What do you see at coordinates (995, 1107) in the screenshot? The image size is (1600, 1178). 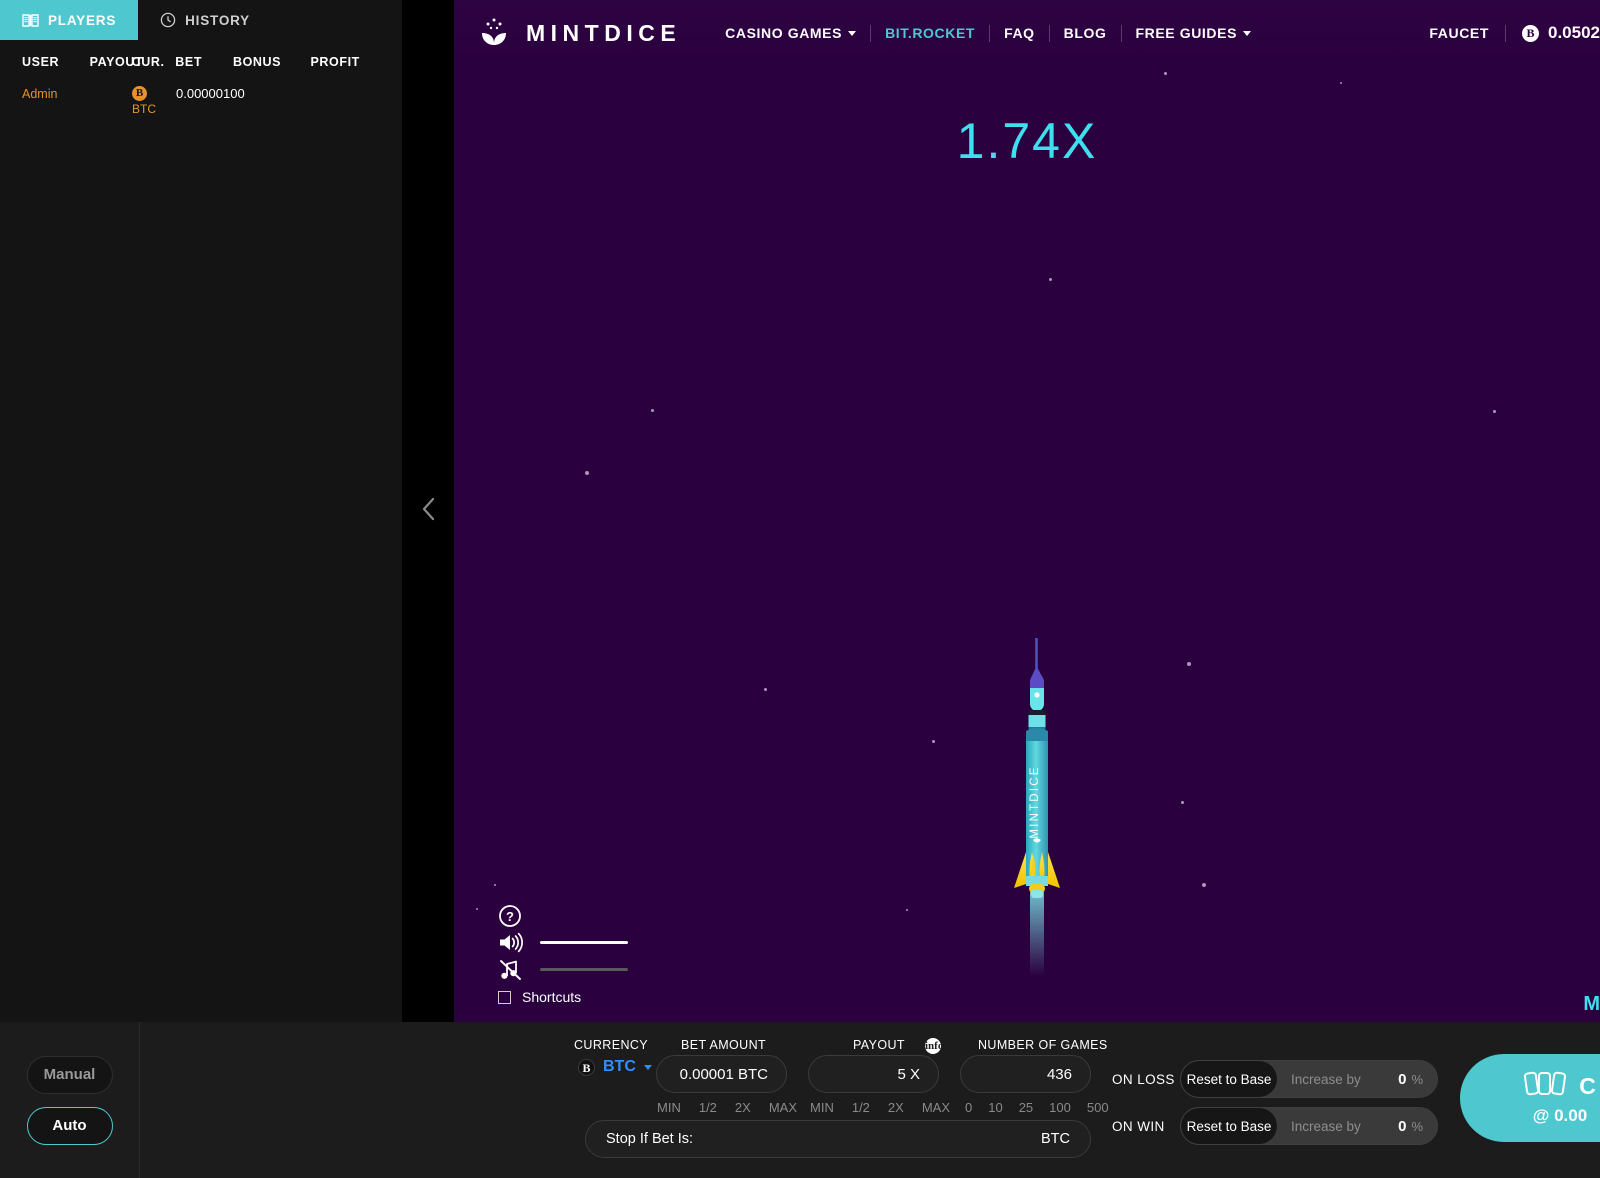 I see `games-10-button: 10` at bounding box center [995, 1107].